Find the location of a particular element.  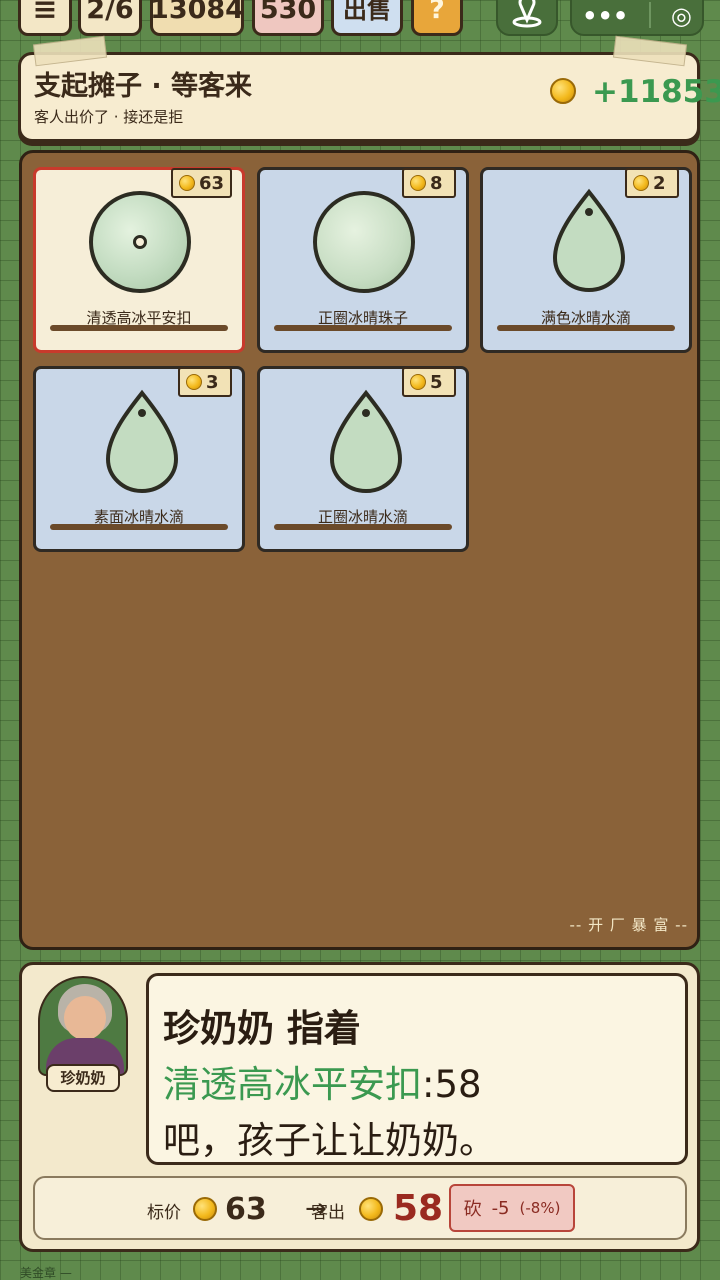

item-card: 8 正圈冰晴珠子 is located at coordinates (363, 260).